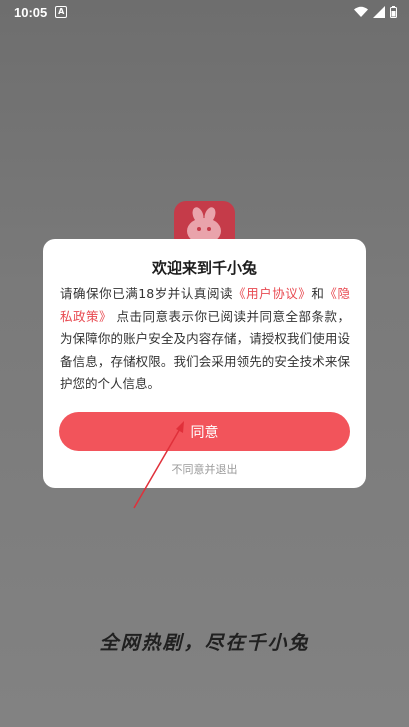  Describe the element at coordinates (204, 268) in the screenshot. I see `dialog-title: 欢迎来到千小兔` at that location.